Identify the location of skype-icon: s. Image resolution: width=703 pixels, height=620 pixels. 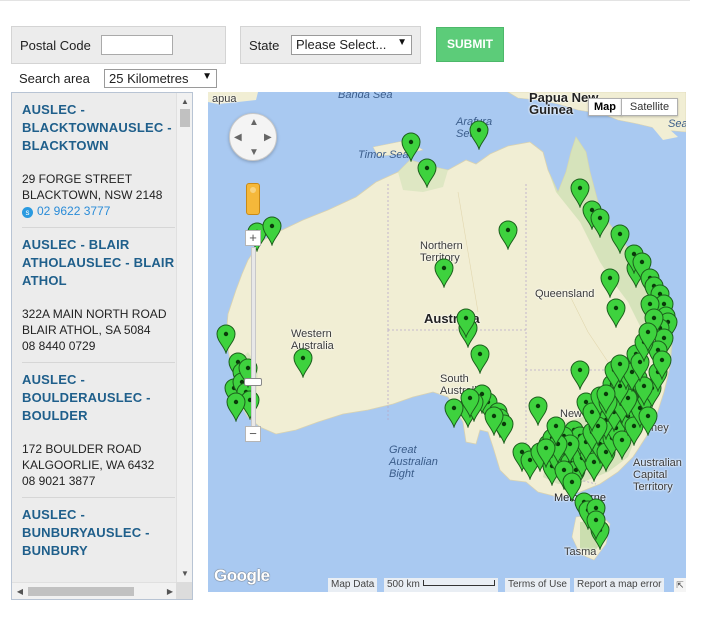
(27, 212).